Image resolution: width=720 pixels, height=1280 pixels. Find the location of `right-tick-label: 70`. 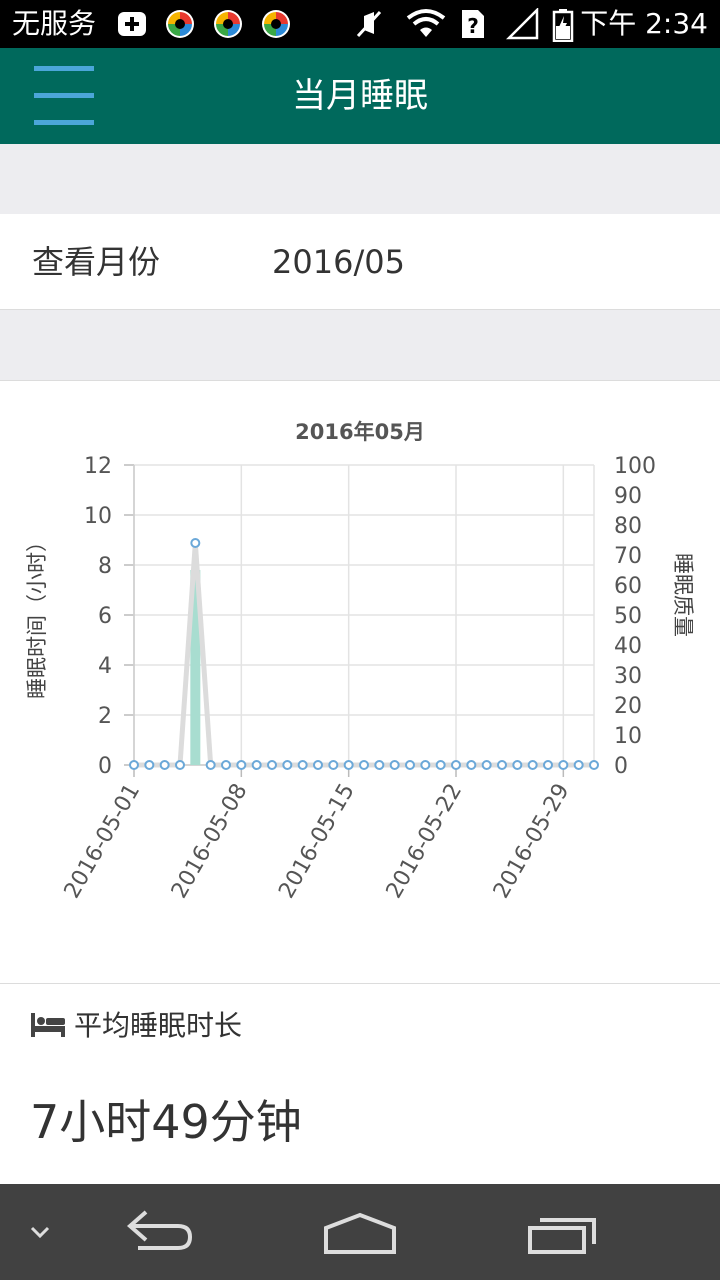

right-tick-label: 70 is located at coordinates (628, 556).